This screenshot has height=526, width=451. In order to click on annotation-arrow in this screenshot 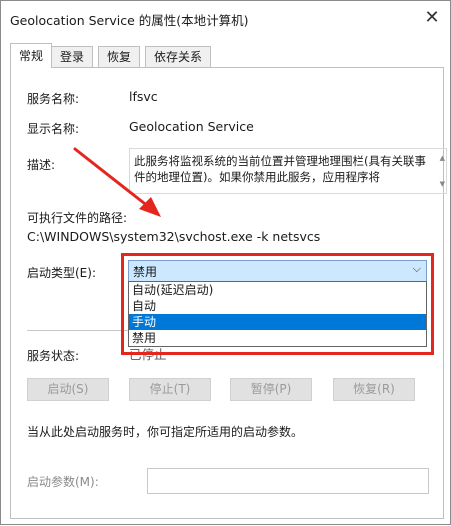, I will do `click(117, 182)`.